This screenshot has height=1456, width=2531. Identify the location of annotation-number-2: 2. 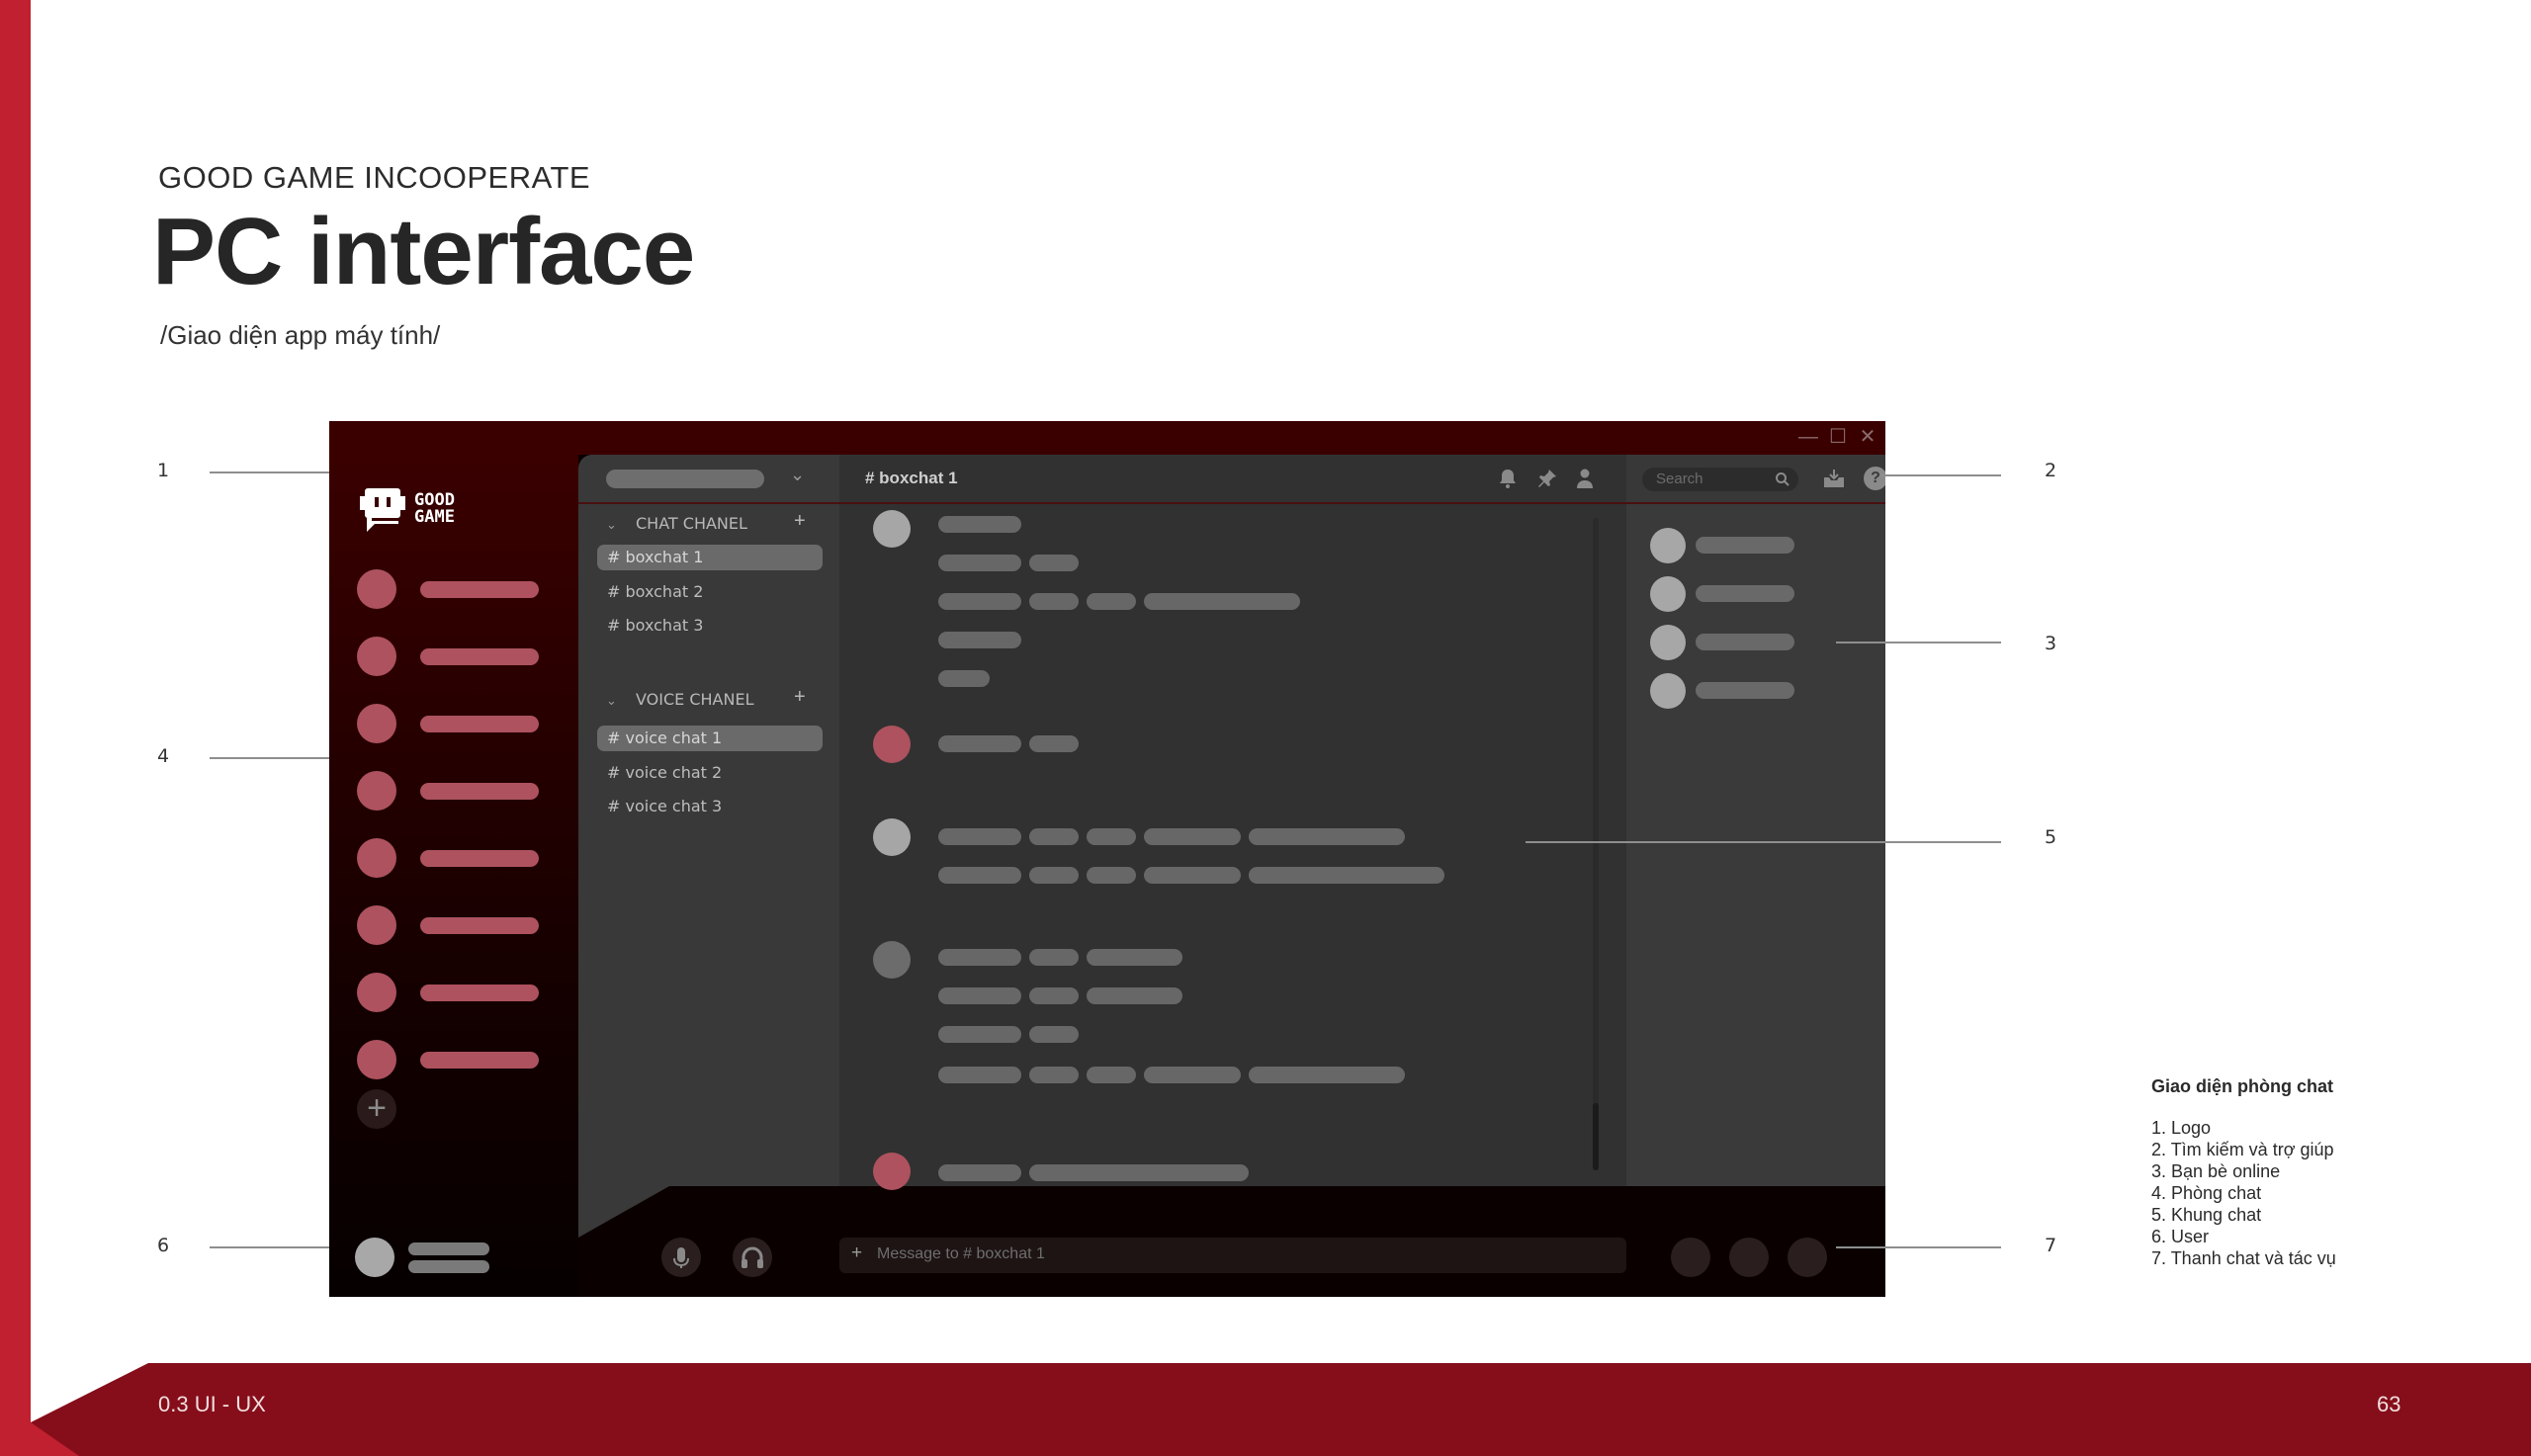
(2051, 470).